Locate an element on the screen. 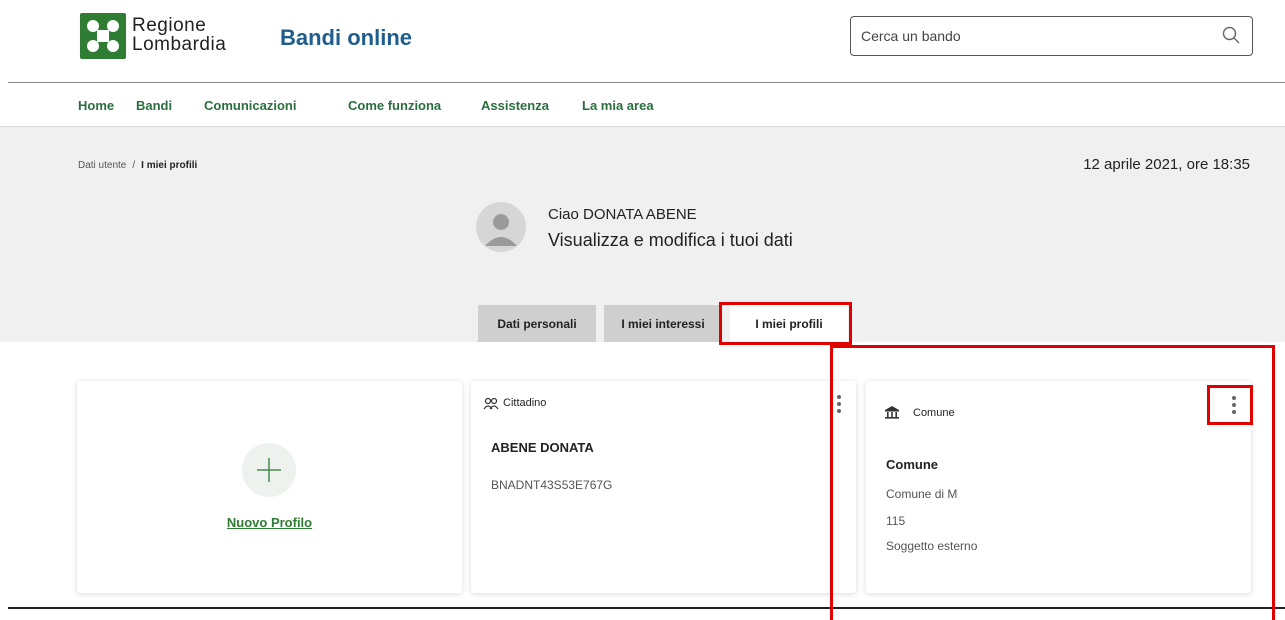 The height and width of the screenshot is (620, 1285). content-bottom-divider is located at coordinates (646, 608).